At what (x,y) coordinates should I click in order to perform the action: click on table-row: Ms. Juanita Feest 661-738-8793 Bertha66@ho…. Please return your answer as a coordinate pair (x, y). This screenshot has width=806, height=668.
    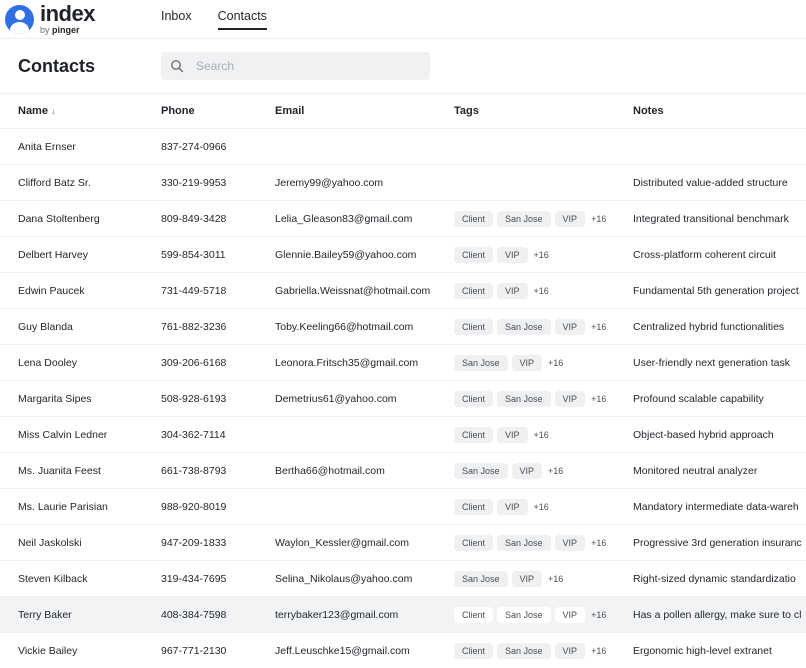
    Looking at the image, I should click on (403, 470).